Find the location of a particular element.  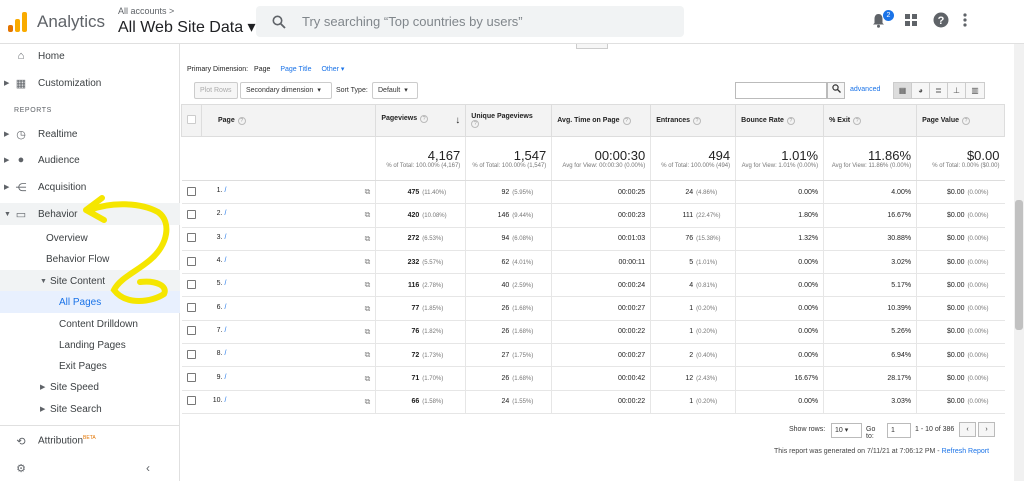

header-page-value: Page Value? is located at coordinates (960, 120).